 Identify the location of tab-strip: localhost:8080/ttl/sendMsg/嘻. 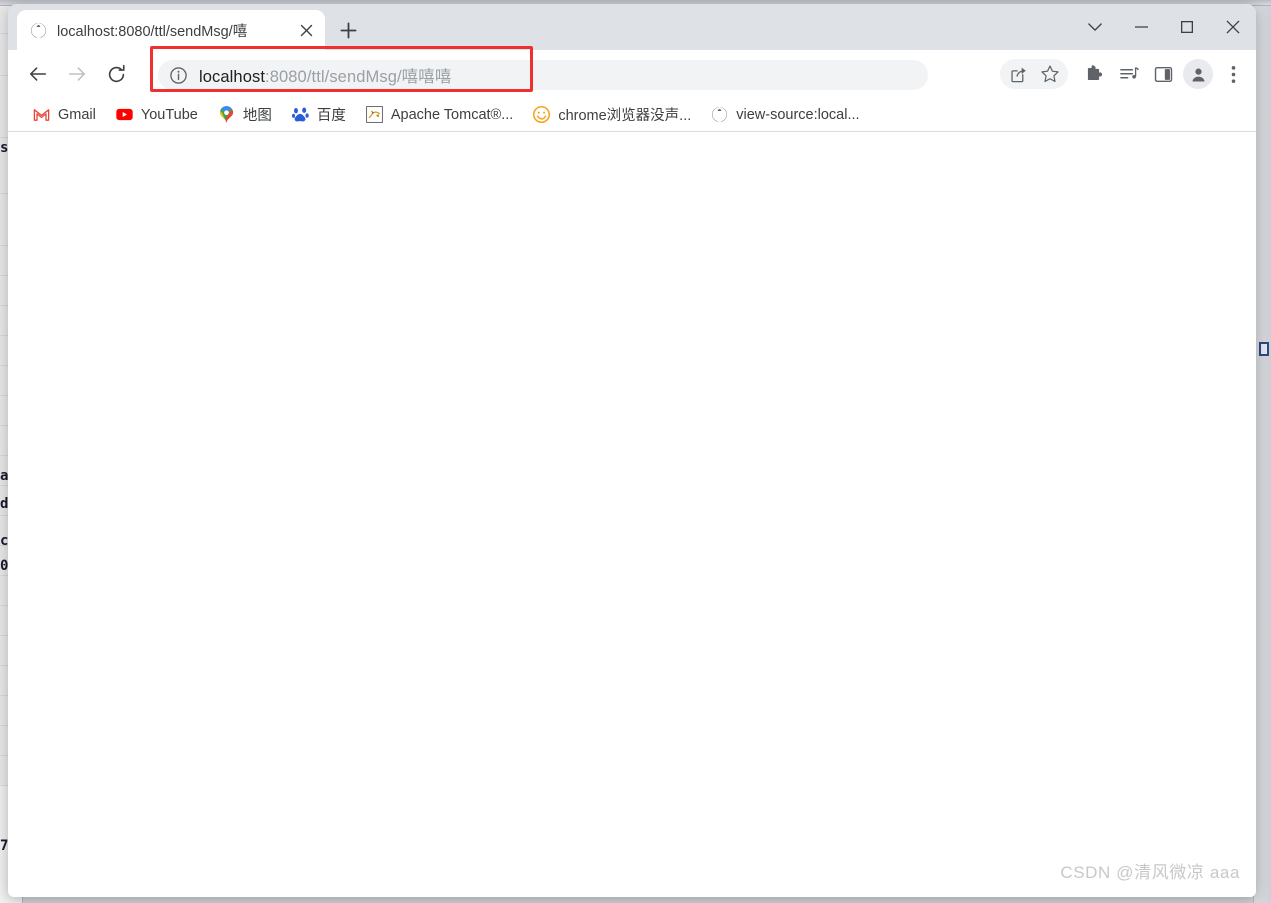
(632, 27).